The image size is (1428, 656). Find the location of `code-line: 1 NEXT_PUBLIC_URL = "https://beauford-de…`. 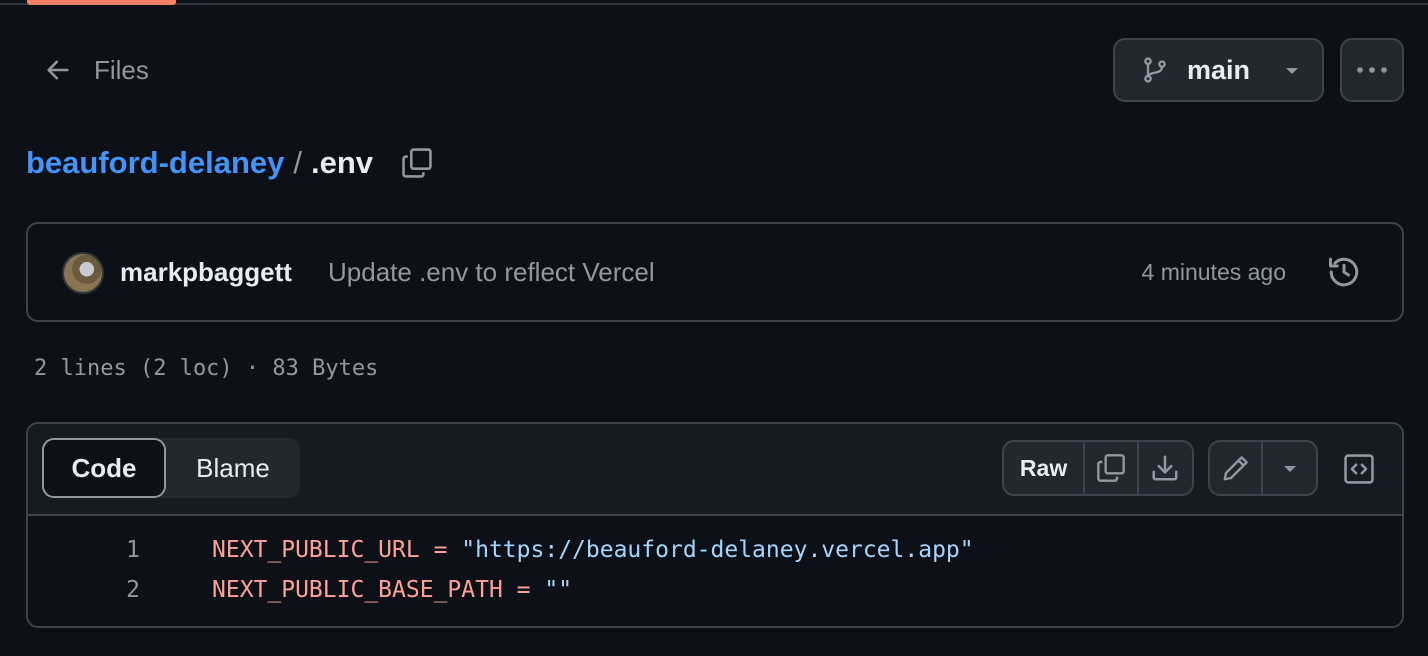

code-line: 1 NEXT_PUBLIC_URL = "https://beauford-de… is located at coordinates (715, 550).